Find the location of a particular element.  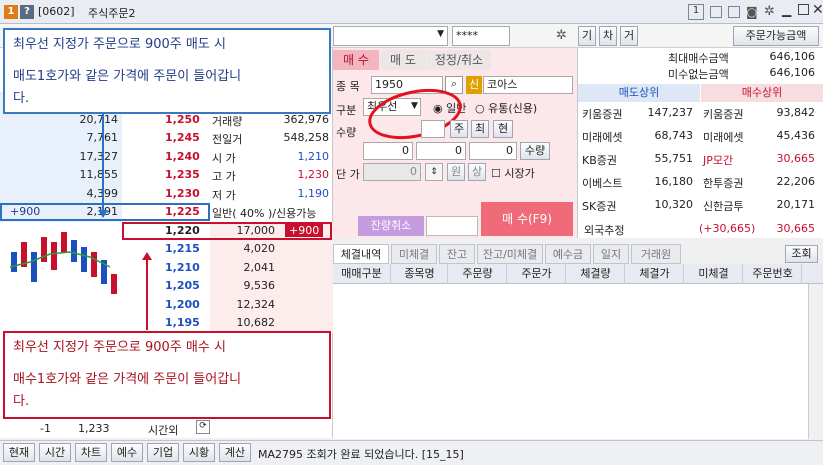

info-value: 1,190 is located at coordinates (313, 193).